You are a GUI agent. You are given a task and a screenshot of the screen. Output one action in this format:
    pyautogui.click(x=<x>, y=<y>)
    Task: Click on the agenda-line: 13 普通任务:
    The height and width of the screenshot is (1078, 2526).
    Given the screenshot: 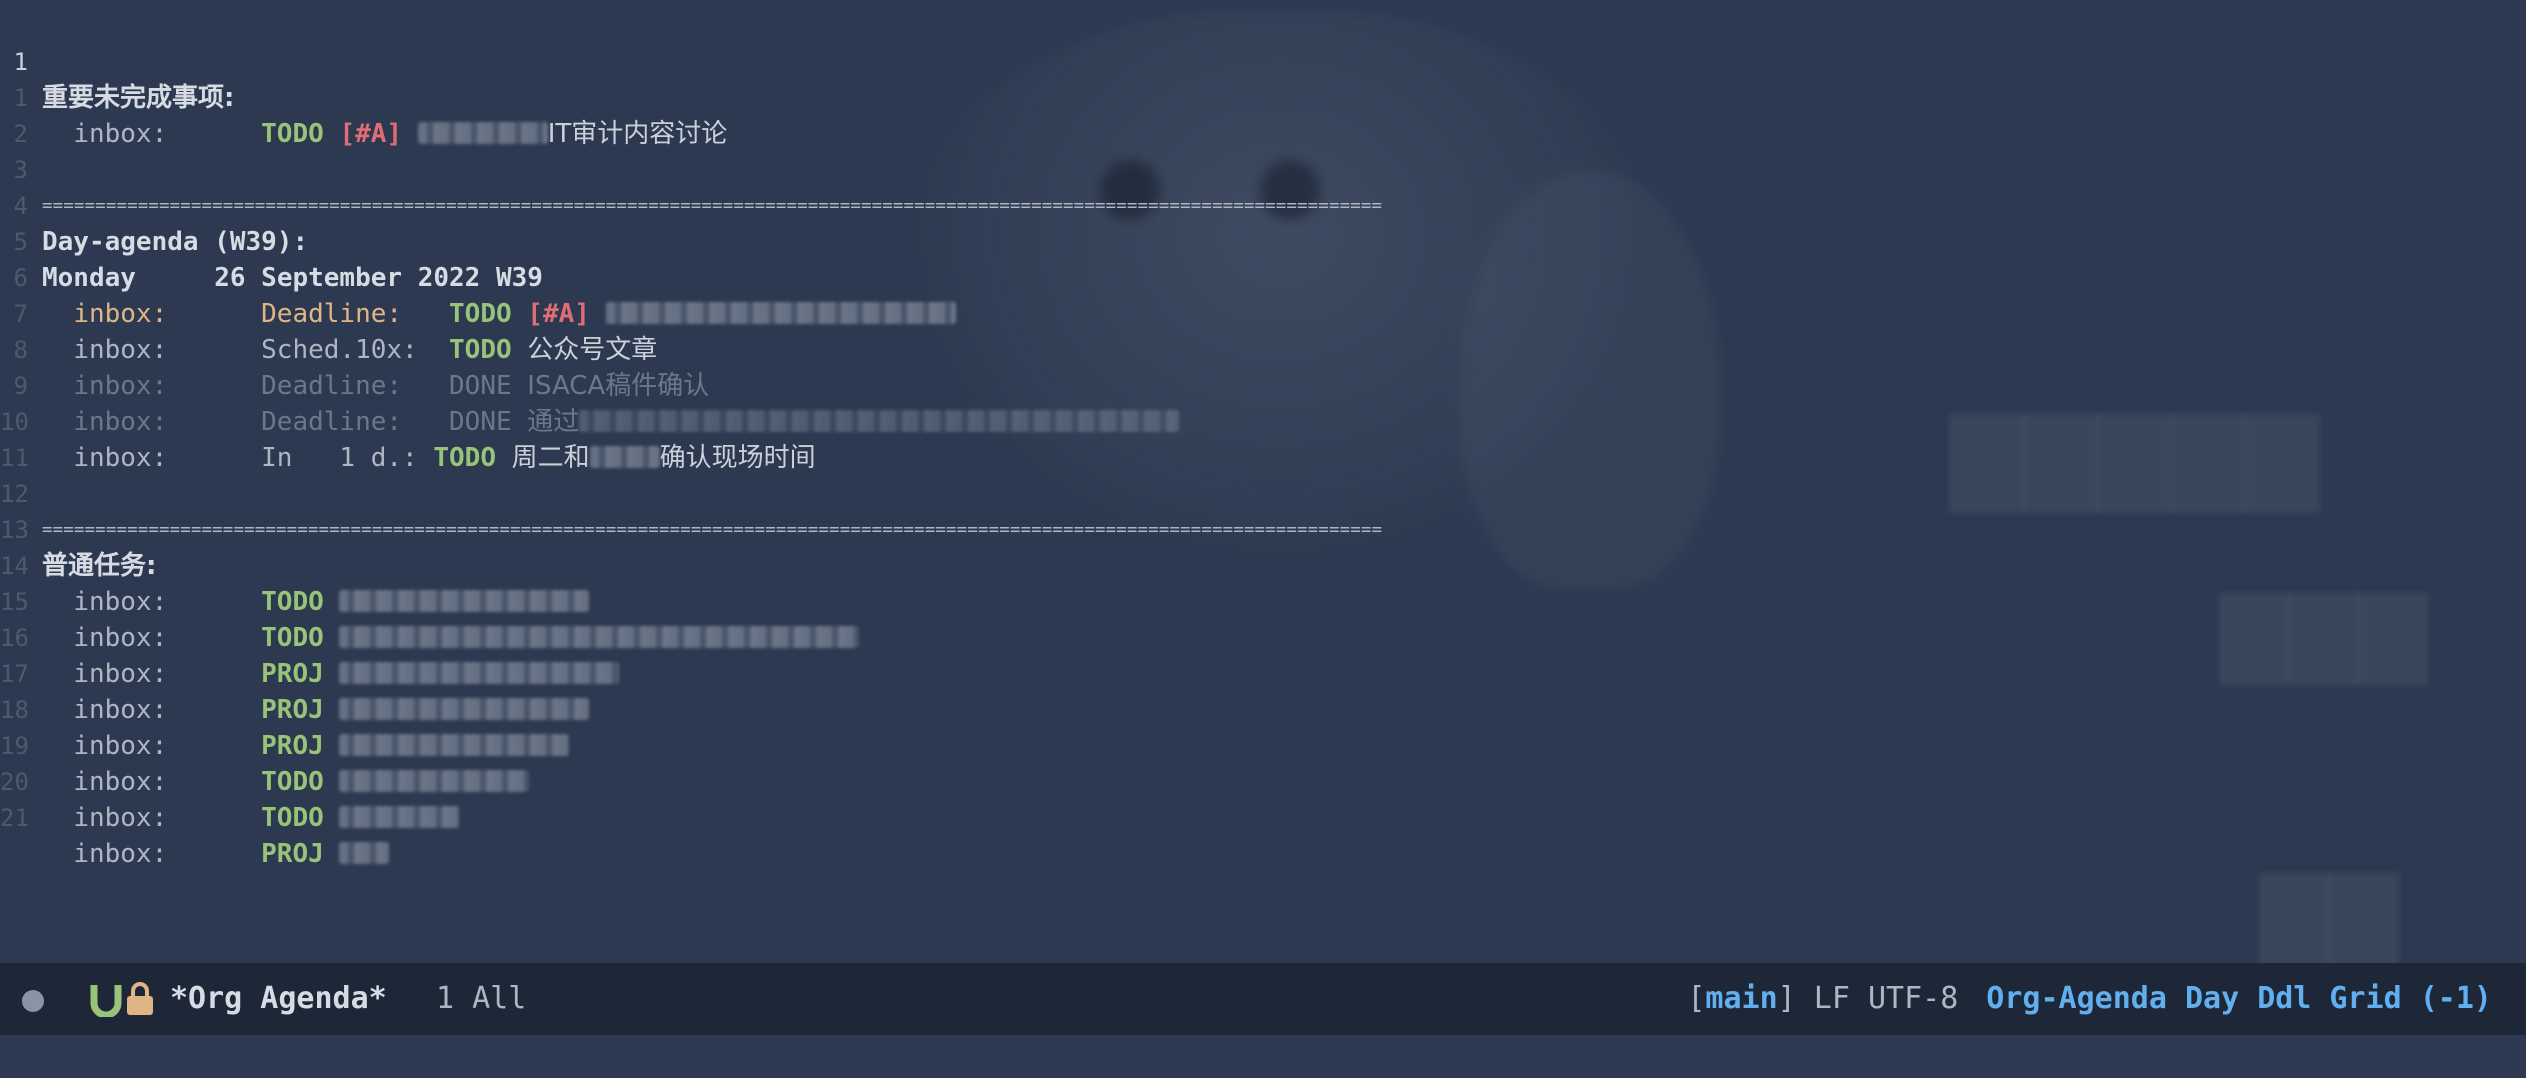 What is the action you would take?
    pyautogui.click(x=1263, y=528)
    